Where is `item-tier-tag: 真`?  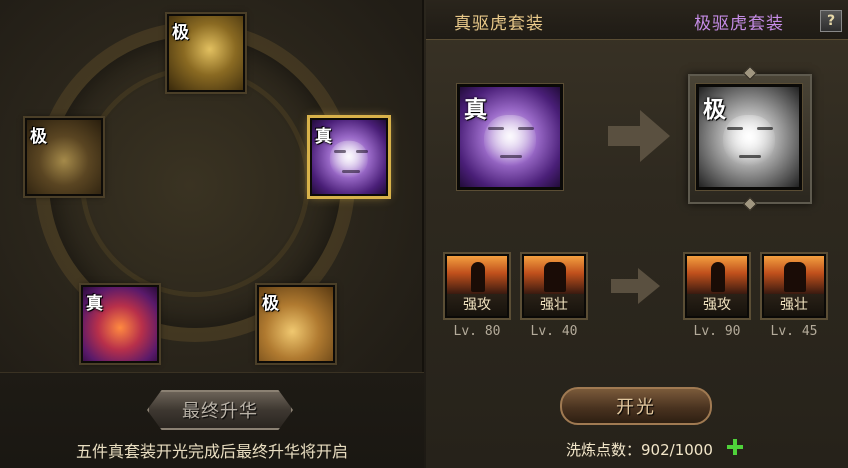
item-tier-tag: 真 is located at coordinates (475, 110).